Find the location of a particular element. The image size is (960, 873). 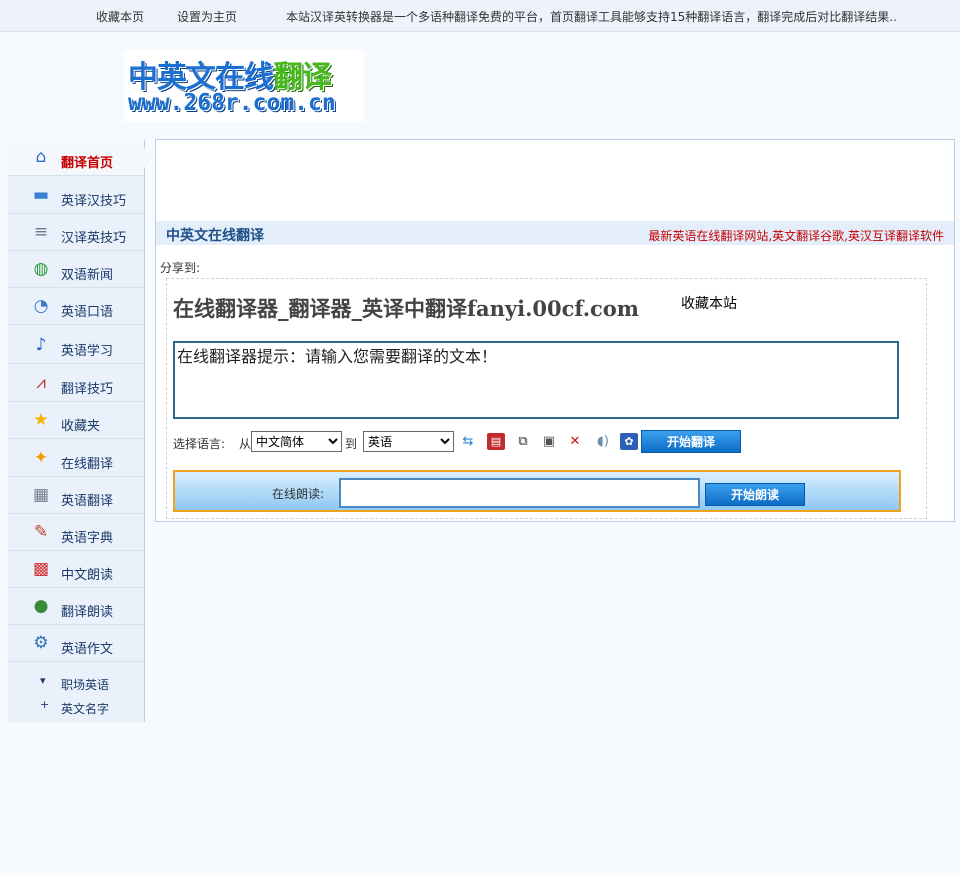

sidebar-subitem-2: + 英文名字 is located at coordinates (76, 707).